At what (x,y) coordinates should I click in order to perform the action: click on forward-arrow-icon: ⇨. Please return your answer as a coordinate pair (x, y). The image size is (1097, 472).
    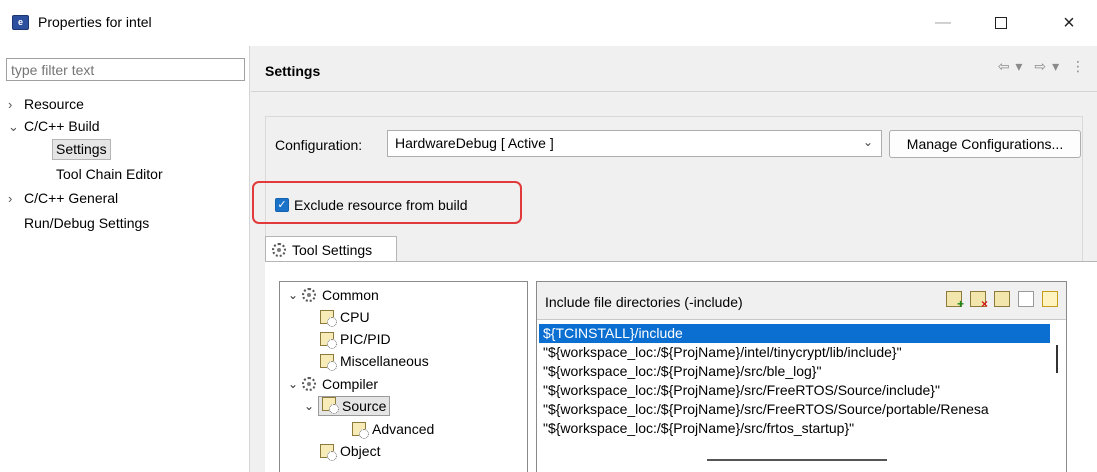
    Looking at the image, I should click on (1041, 66).